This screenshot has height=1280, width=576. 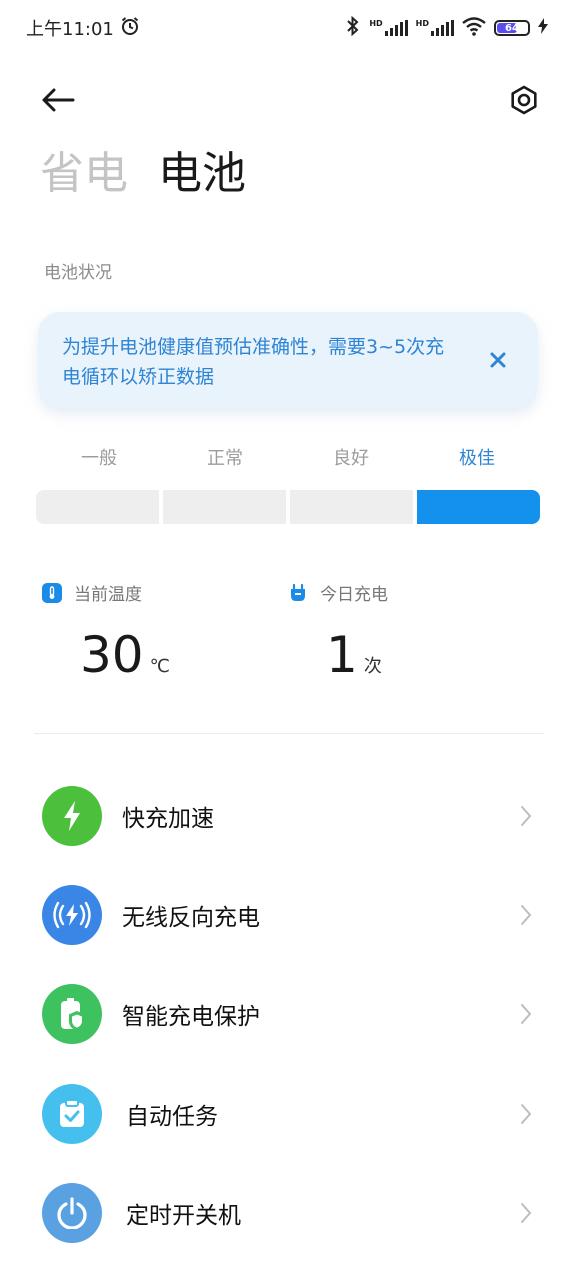 What do you see at coordinates (84, 174) in the screenshot?
I see `tab-power-saving: 省电` at bounding box center [84, 174].